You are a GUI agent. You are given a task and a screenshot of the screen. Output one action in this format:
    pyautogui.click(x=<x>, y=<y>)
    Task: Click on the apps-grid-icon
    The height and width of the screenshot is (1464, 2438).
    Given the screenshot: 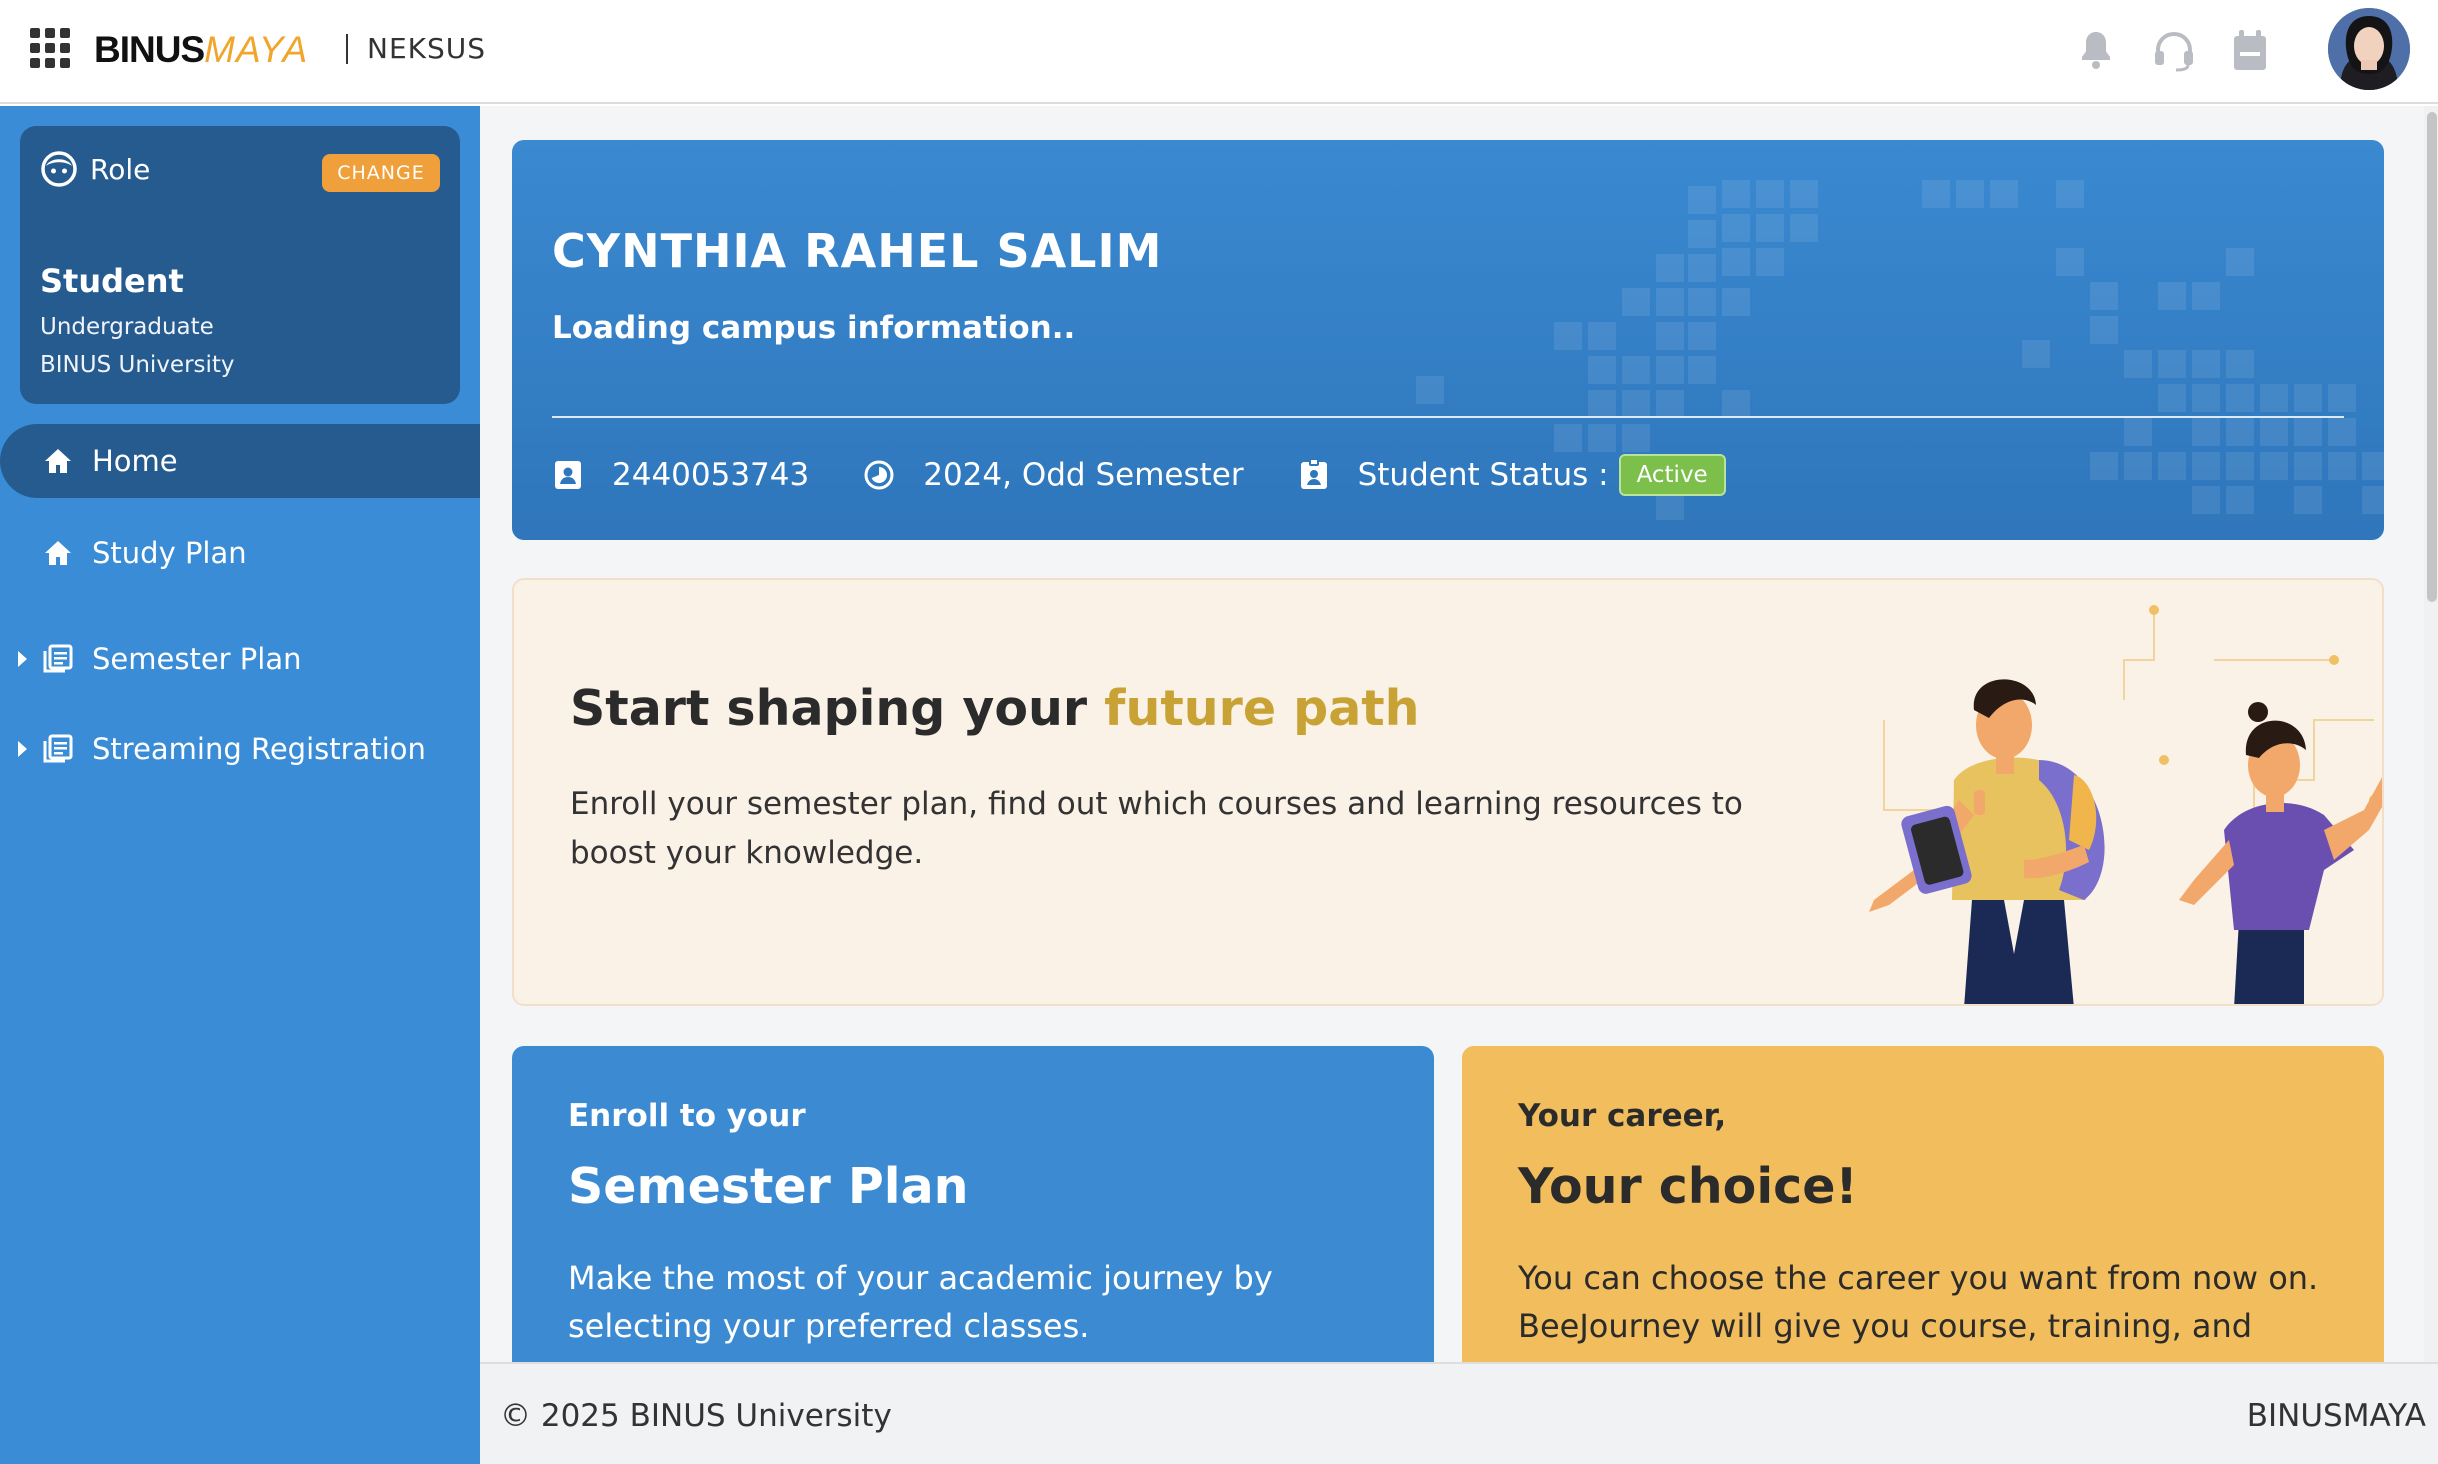 What is the action you would take?
    pyautogui.click(x=50, y=48)
    